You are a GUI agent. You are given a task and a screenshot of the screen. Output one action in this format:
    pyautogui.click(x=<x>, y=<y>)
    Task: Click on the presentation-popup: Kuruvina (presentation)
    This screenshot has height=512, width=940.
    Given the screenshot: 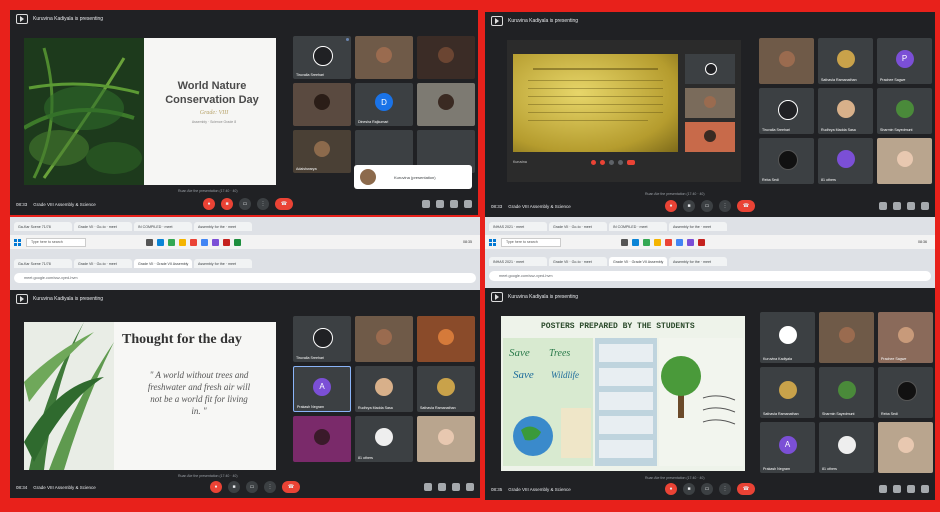 What is the action you would take?
    pyautogui.click(x=413, y=177)
    